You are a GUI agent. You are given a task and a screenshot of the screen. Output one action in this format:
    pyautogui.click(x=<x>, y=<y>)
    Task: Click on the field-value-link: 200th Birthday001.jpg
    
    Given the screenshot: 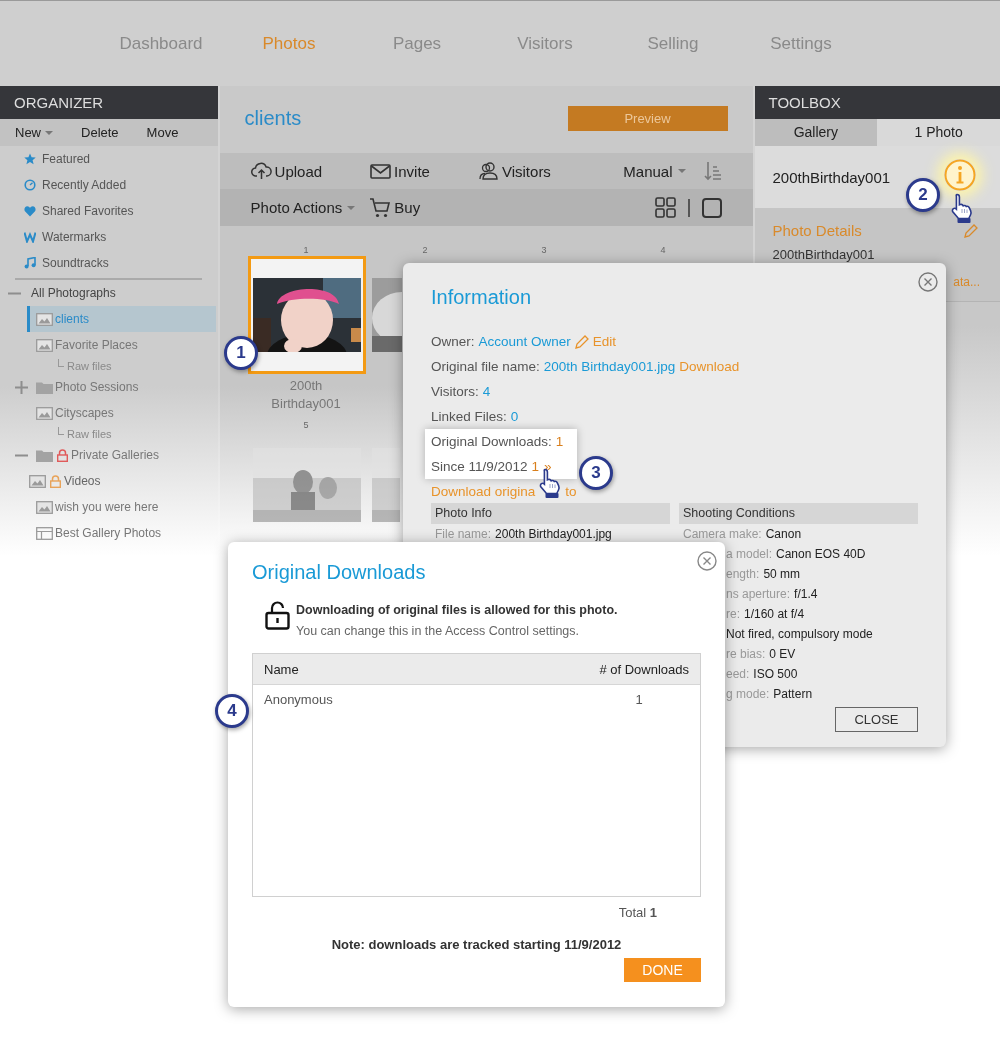 What is the action you would take?
    pyautogui.click(x=609, y=366)
    